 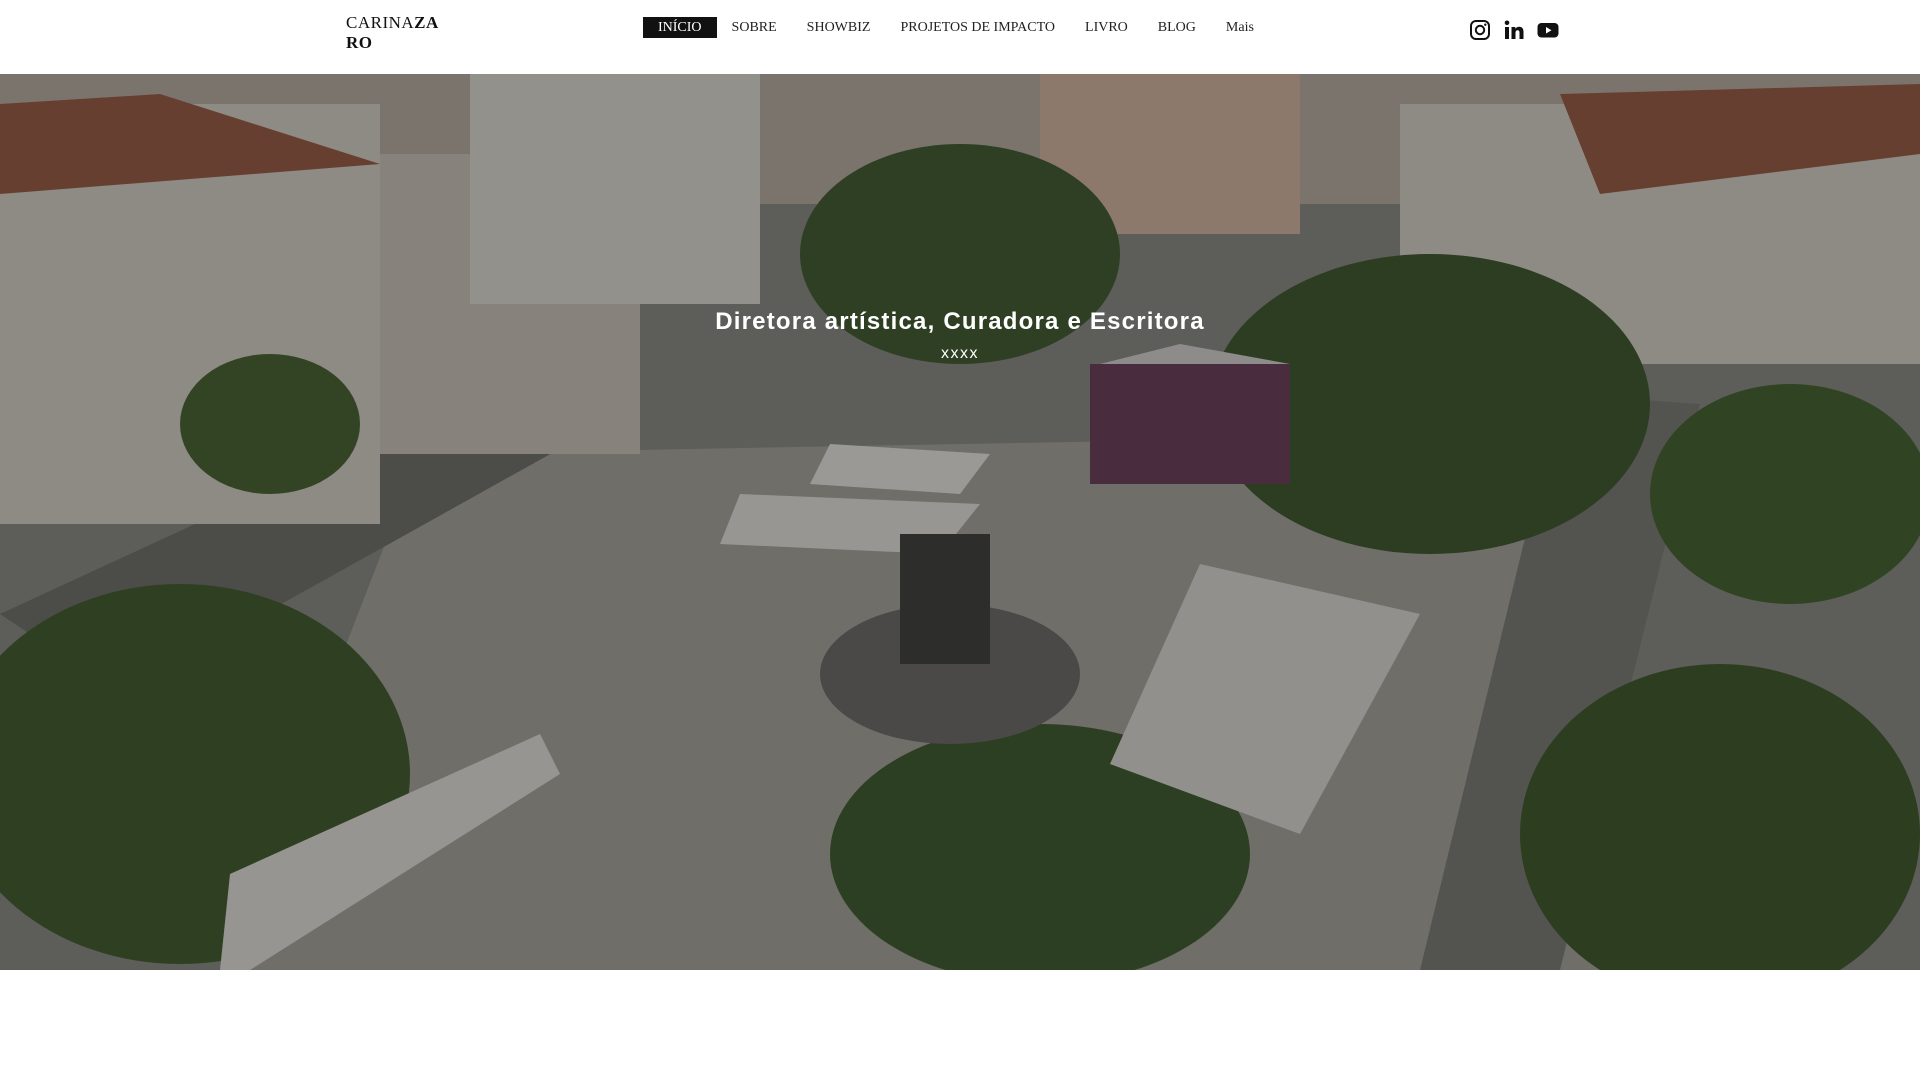 I want to click on site-logo: CARINAZA RO, so click(x=401, y=33).